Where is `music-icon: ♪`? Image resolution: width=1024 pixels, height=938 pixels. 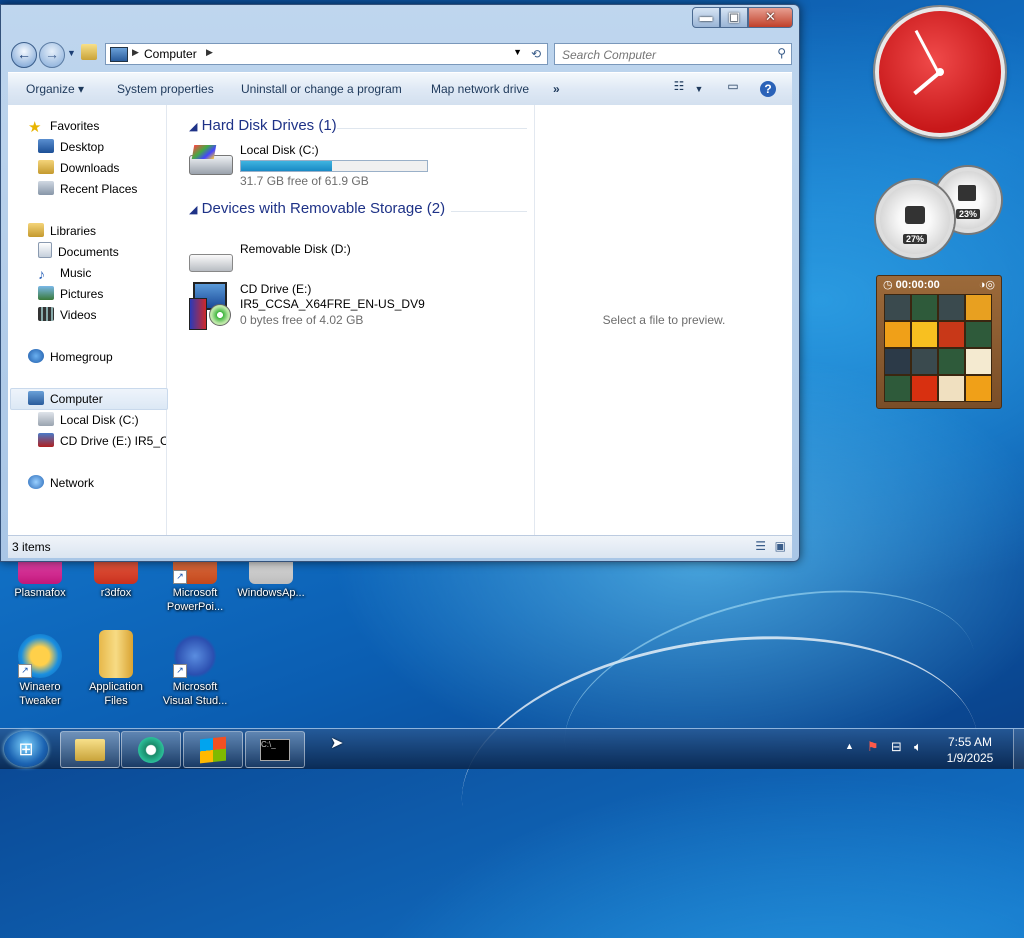
music-icon: ♪ is located at coordinates (41, 274).